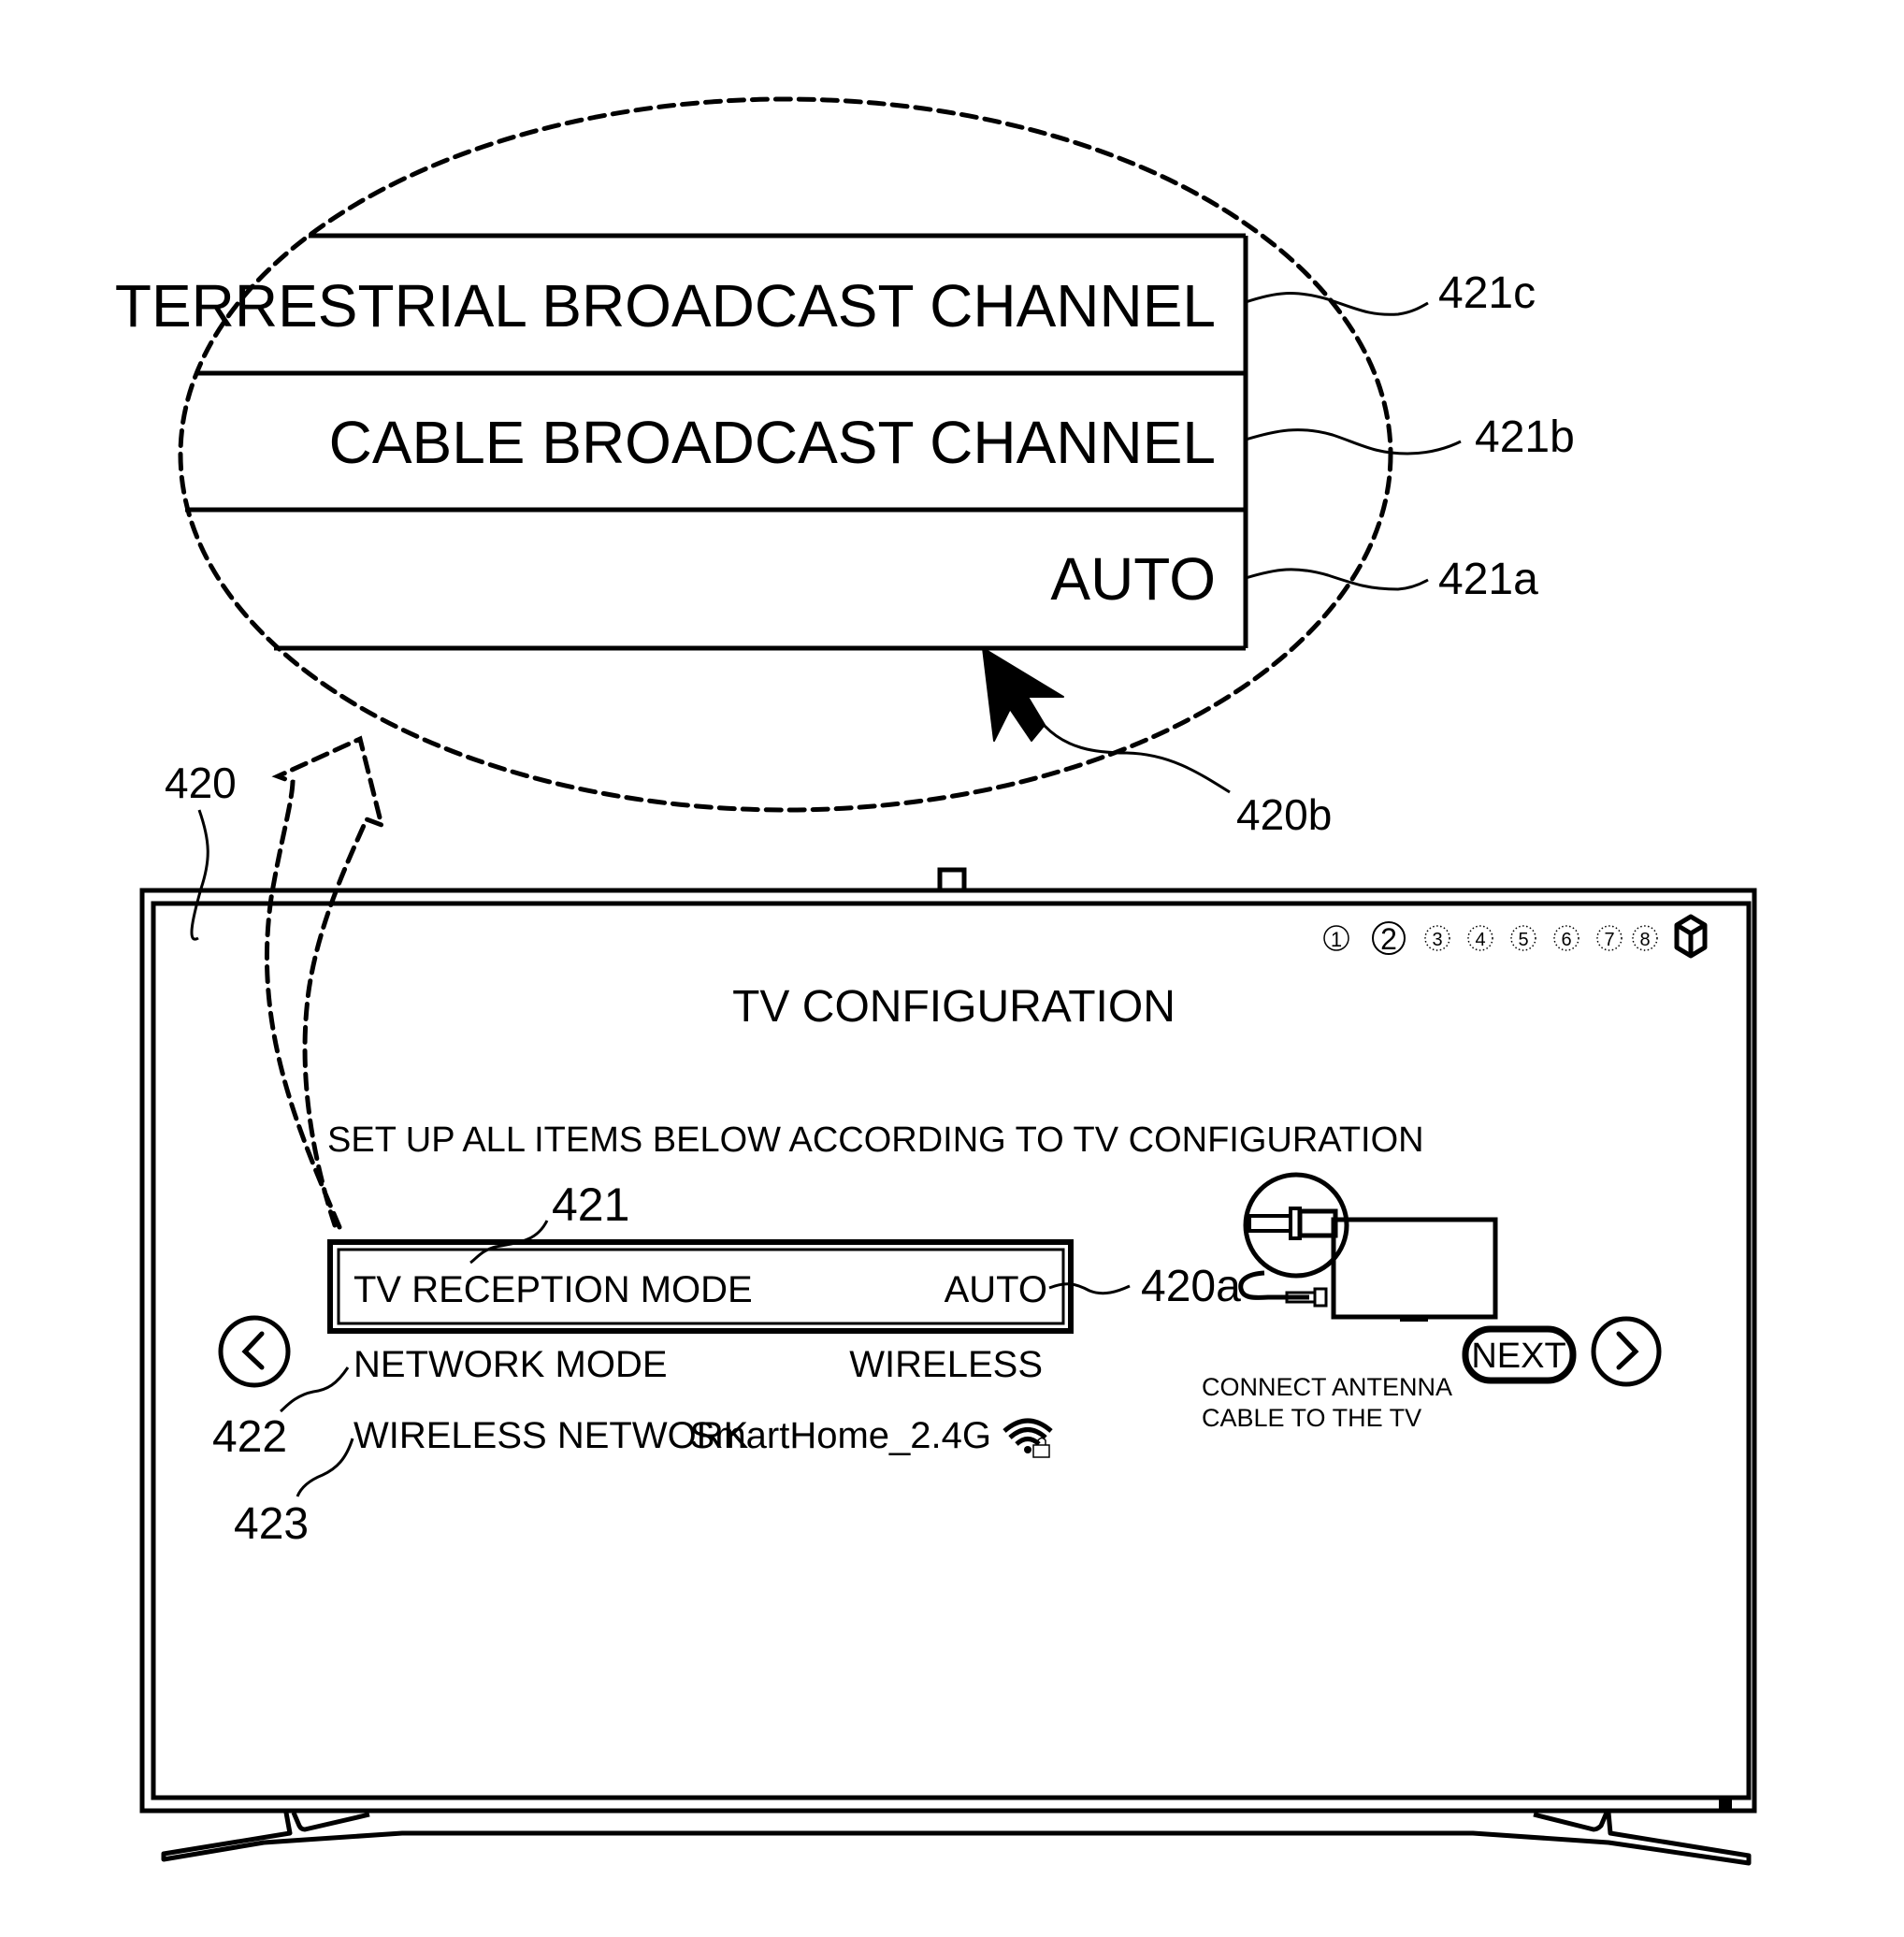 This screenshot has height=1937, width=1904. I want to click on step-1: 1, so click(1336, 938).